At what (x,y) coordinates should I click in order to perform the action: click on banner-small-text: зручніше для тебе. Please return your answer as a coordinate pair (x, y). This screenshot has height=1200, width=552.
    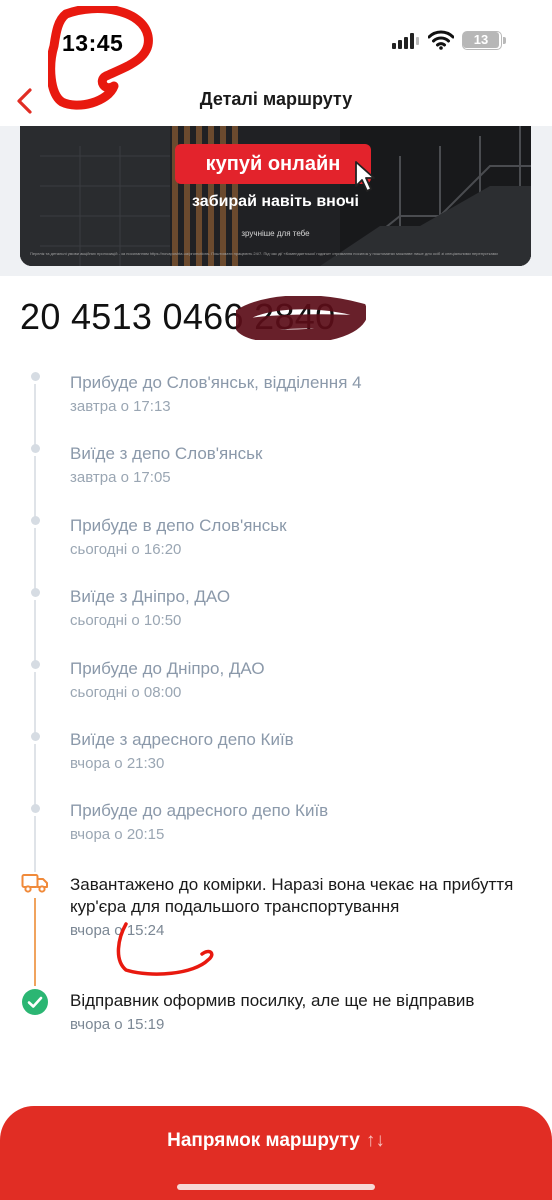
    Looking at the image, I should click on (275, 233).